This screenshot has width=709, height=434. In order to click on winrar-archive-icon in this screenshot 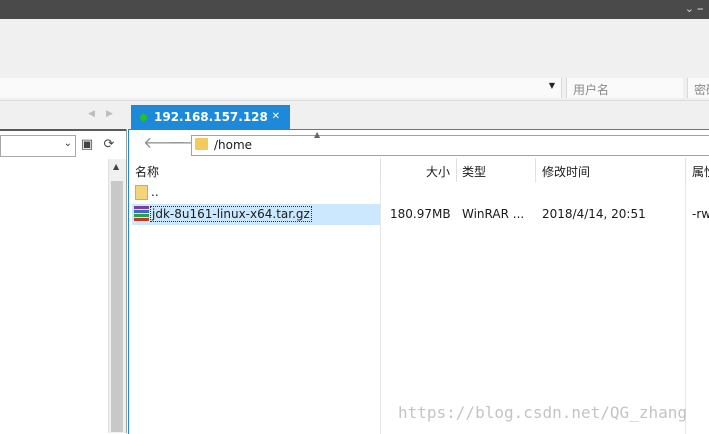, I will do `click(141, 214)`.